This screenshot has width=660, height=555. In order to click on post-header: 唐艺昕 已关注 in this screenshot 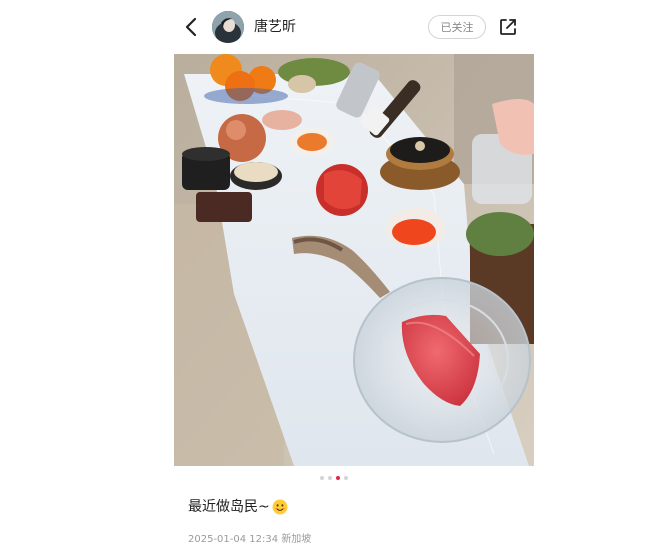, I will do `click(330, 27)`.